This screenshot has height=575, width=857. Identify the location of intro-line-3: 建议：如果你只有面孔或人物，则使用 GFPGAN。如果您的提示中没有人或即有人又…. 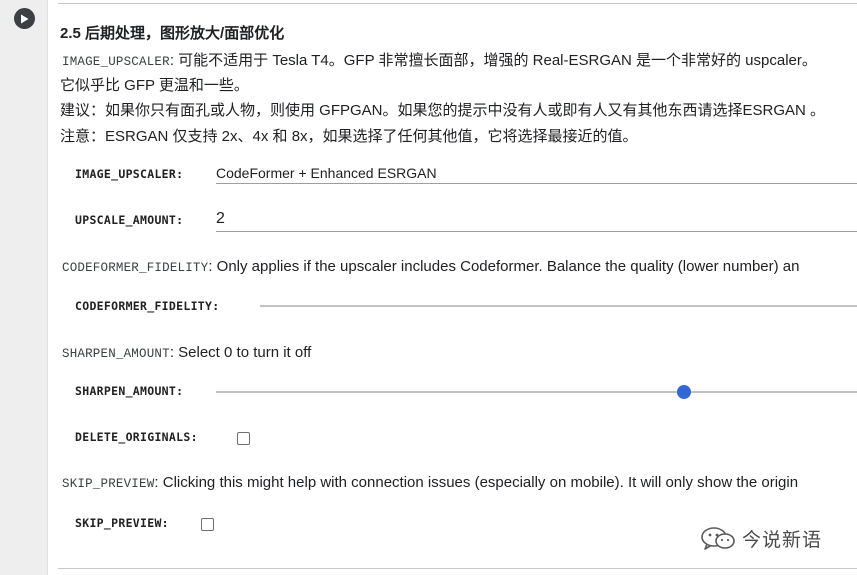
(443, 110).